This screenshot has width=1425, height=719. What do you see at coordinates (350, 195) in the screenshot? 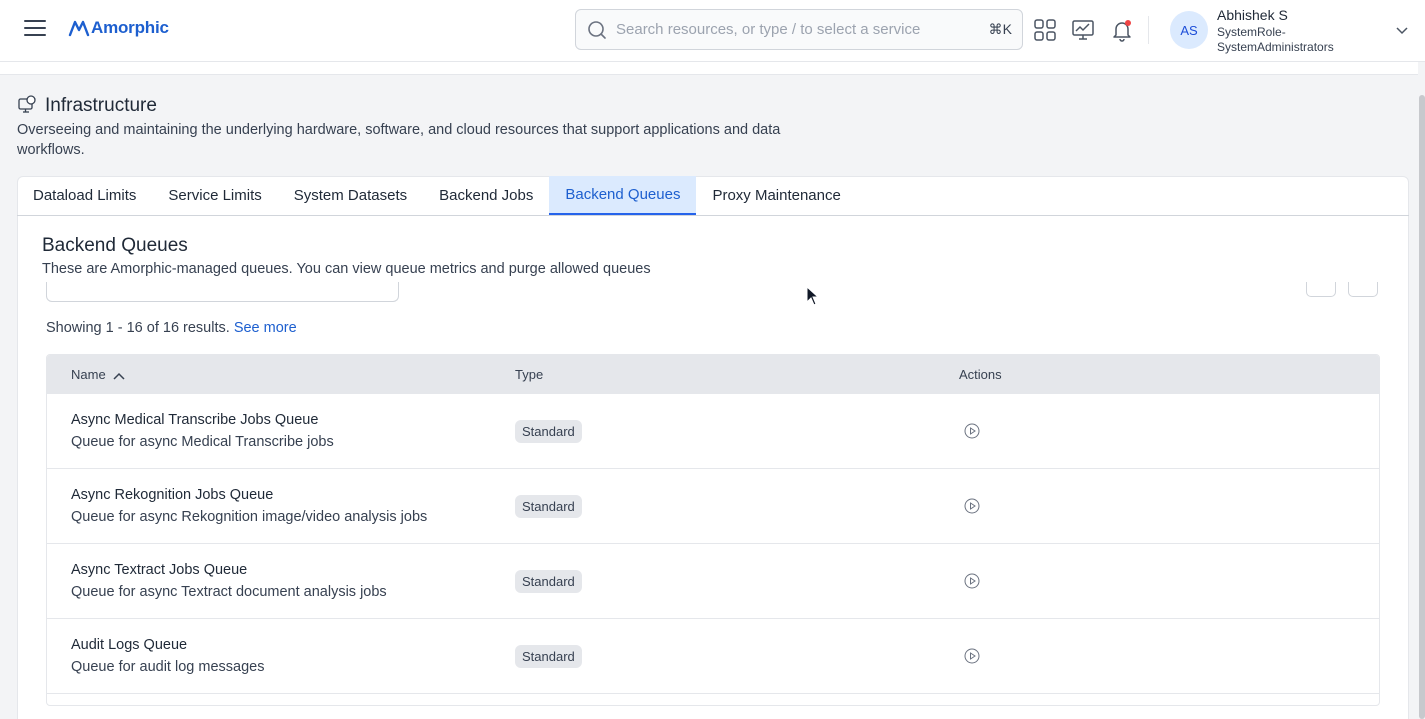
I see `tab-system-datasets: System Datasets` at bounding box center [350, 195].